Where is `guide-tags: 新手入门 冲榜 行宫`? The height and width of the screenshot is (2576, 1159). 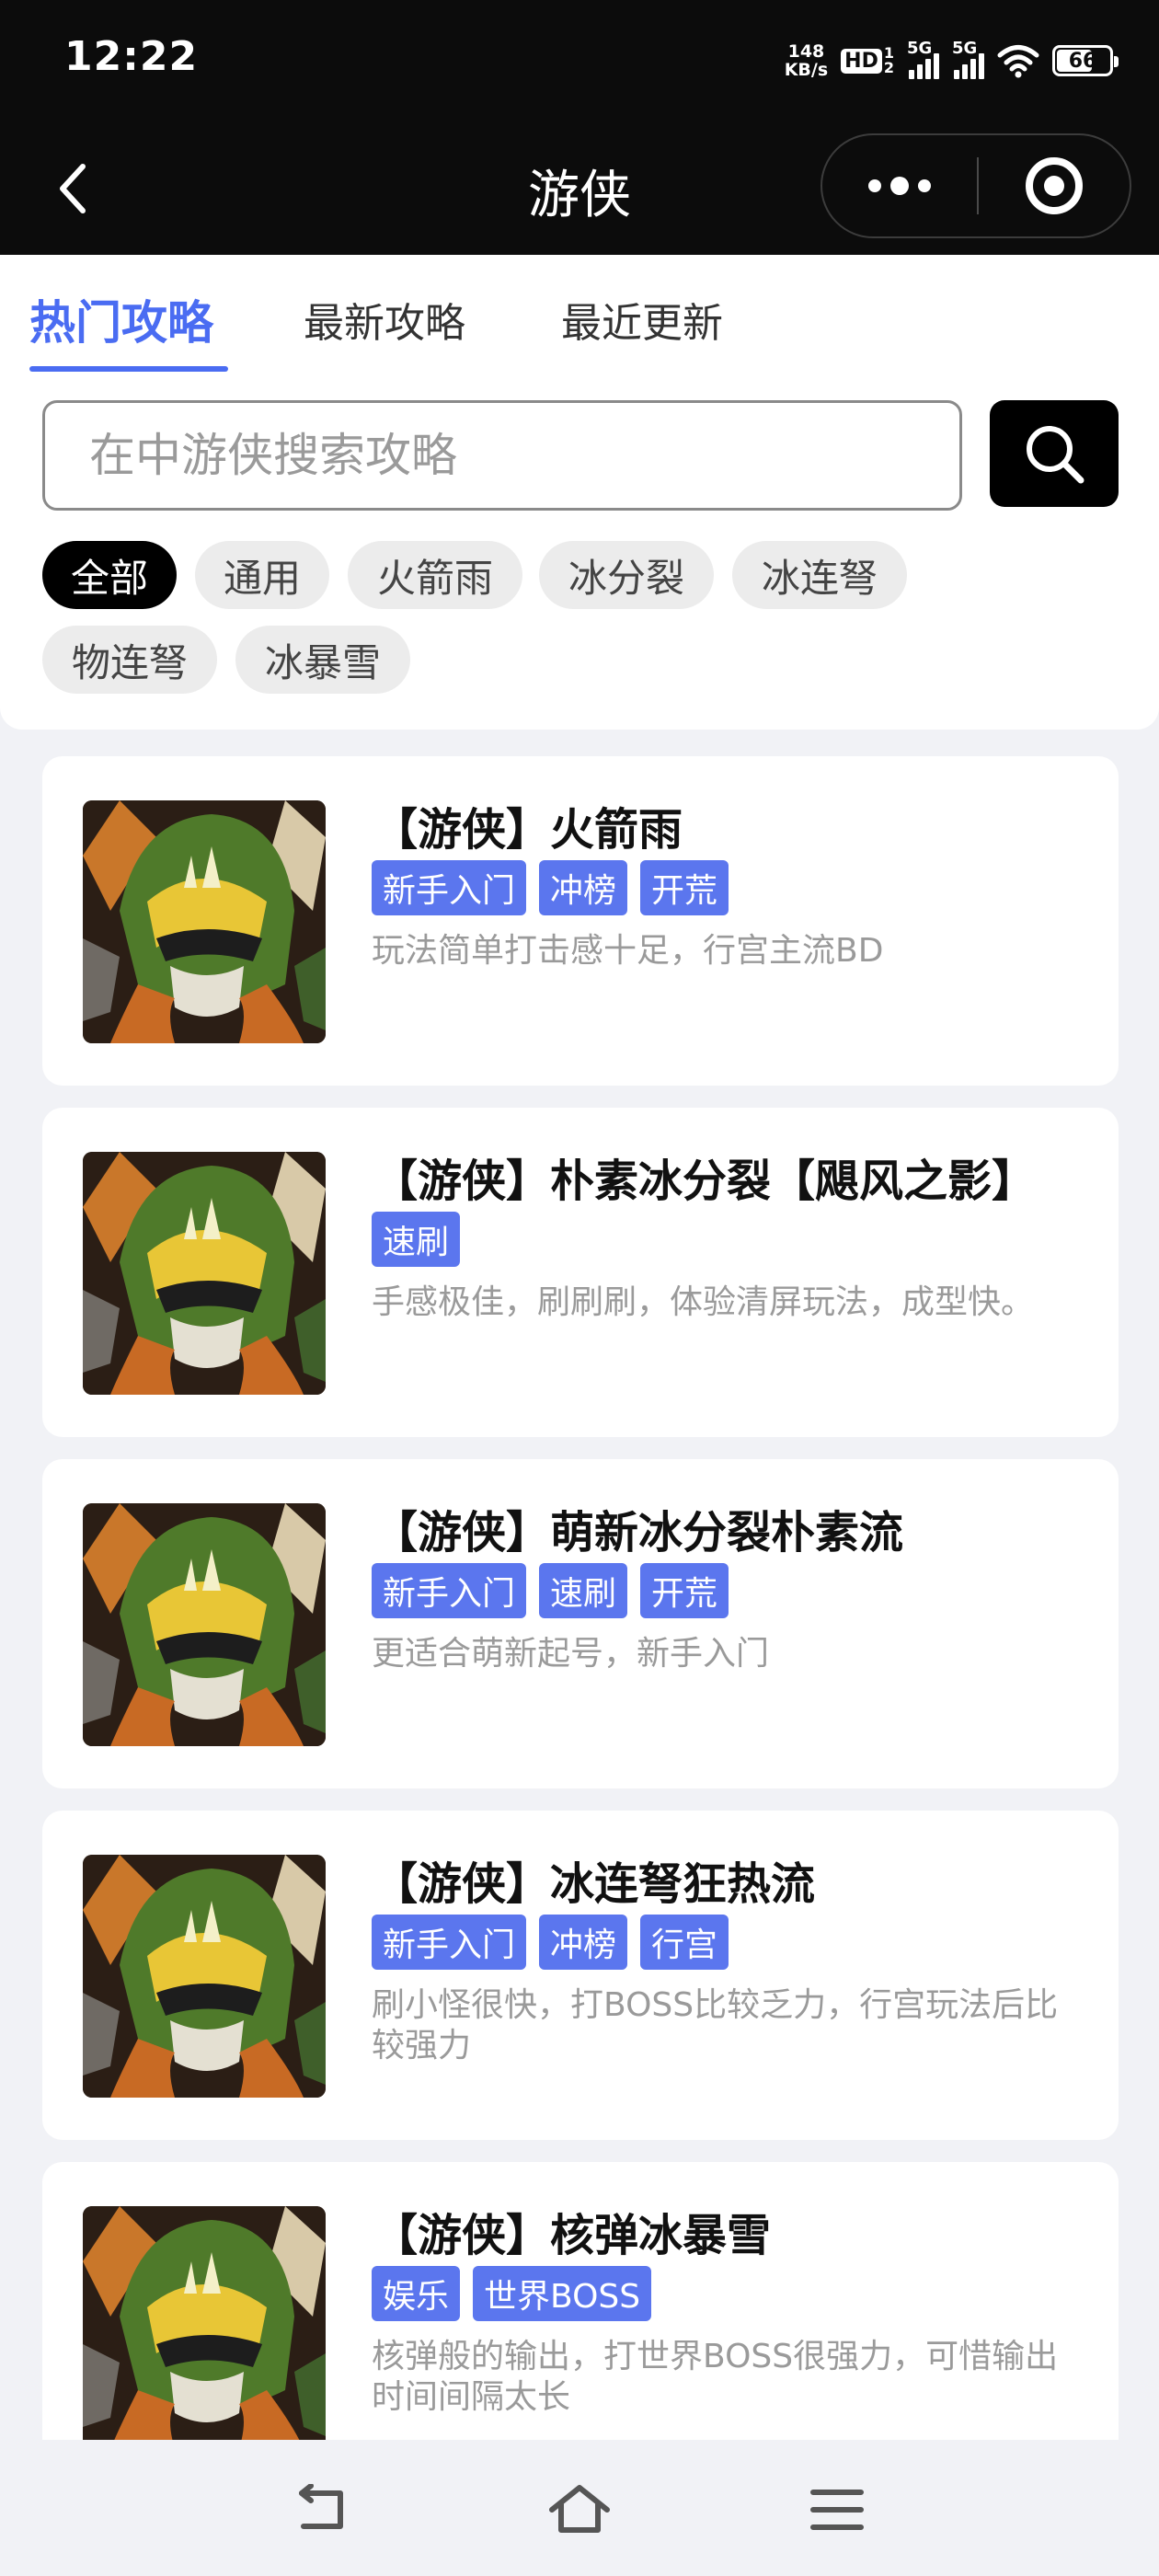
guide-tags: 新手入门 冲榜 行宫 is located at coordinates (550, 1942).